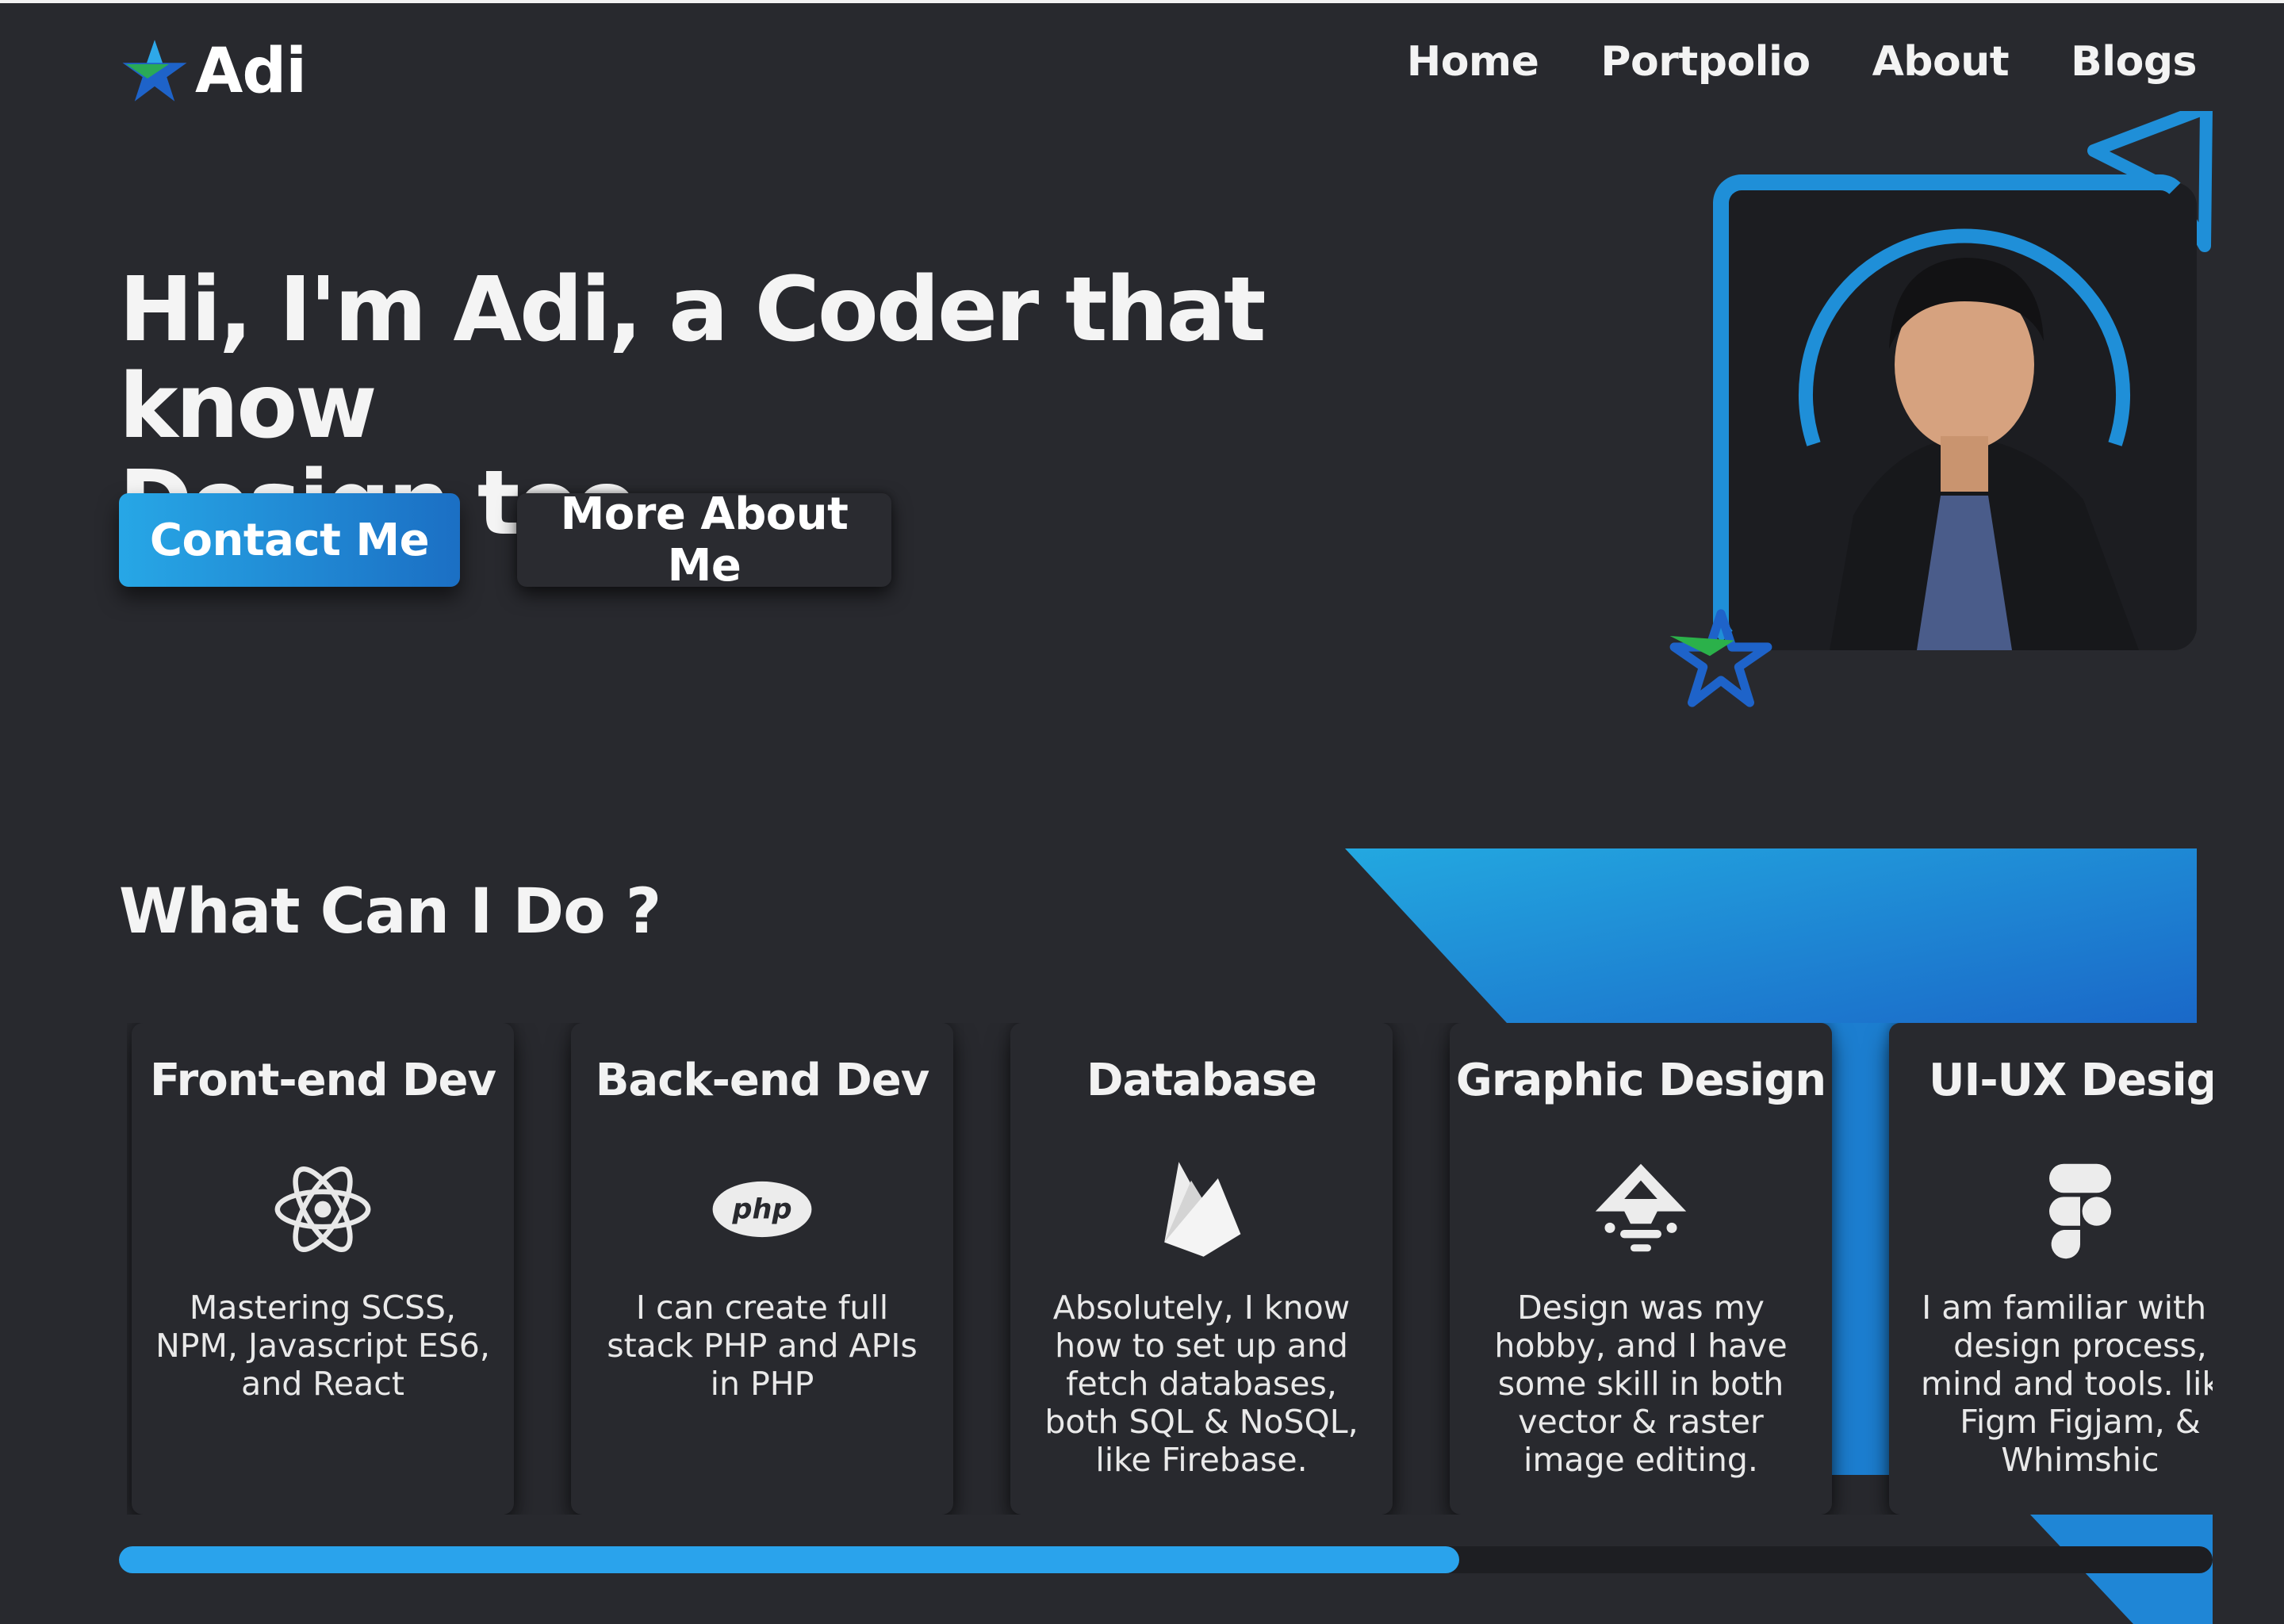  What do you see at coordinates (322, 1209) in the screenshot?
I see `react-icon` at bounding box center [322, 1209].